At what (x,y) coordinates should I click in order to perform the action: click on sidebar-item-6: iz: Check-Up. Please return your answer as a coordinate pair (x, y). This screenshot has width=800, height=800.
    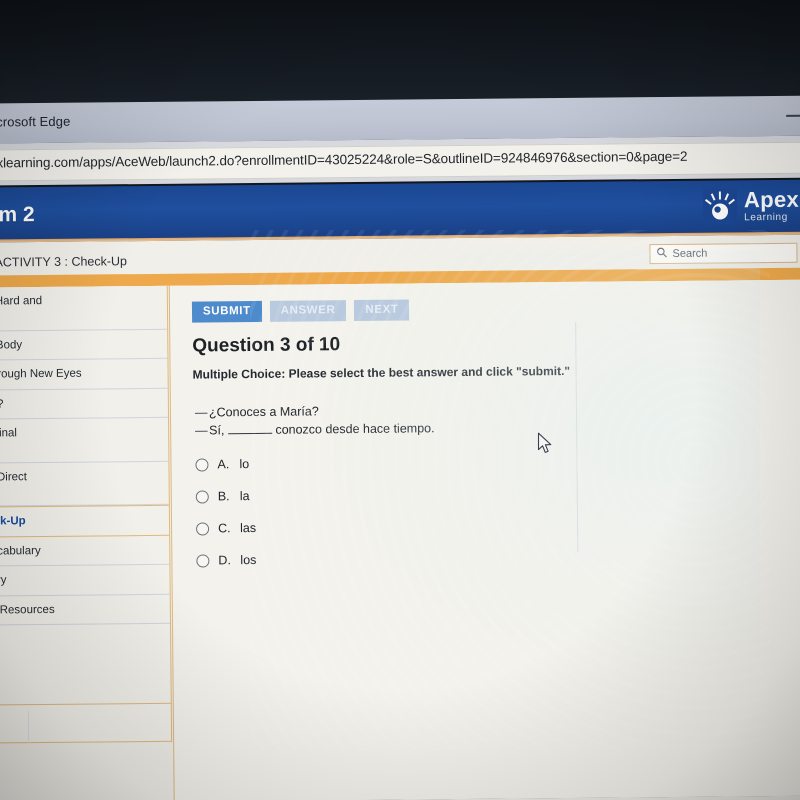
    Looking at the image, I should click on (85, 521).